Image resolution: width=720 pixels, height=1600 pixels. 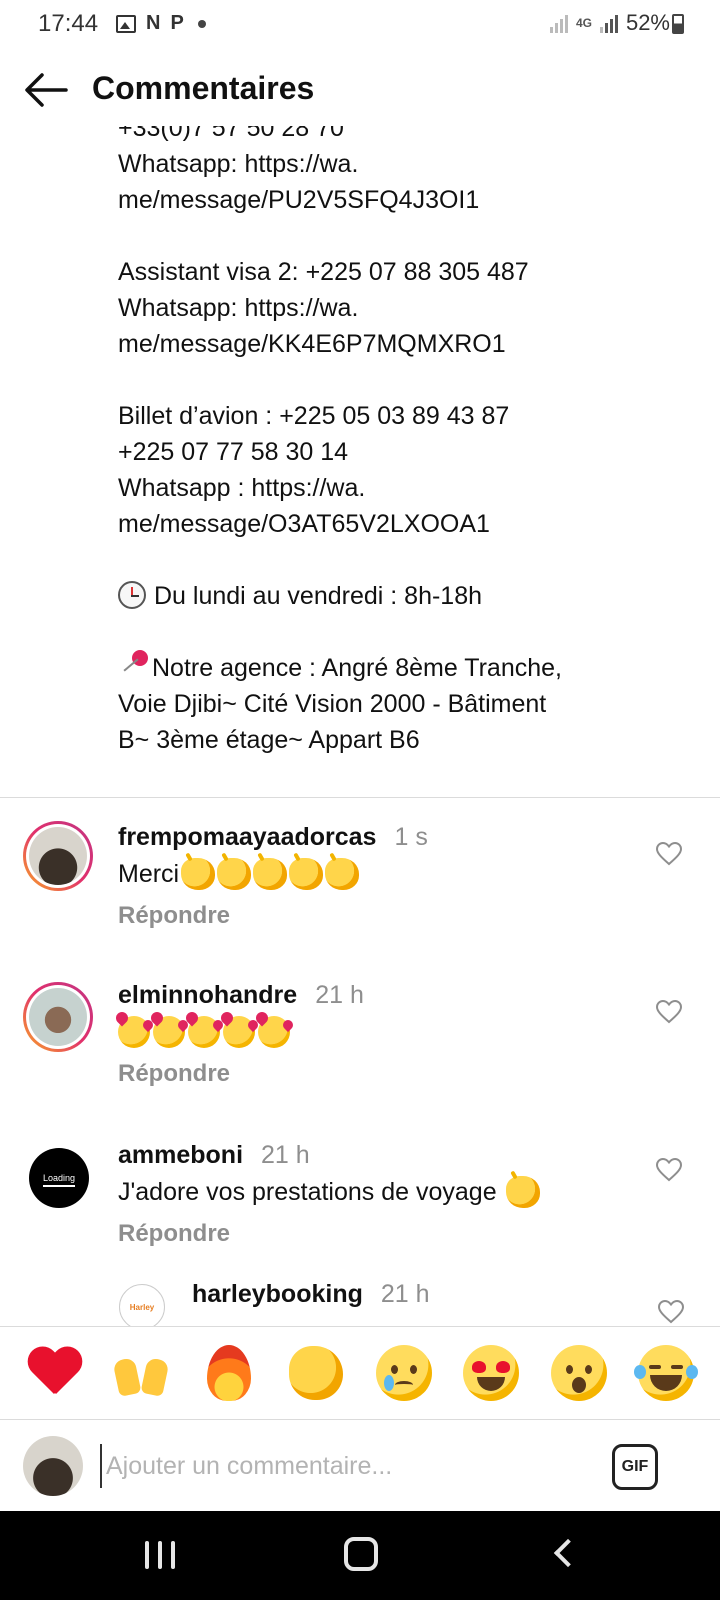 I want to click on notification-icons: N P, so click(x=161, y=23).